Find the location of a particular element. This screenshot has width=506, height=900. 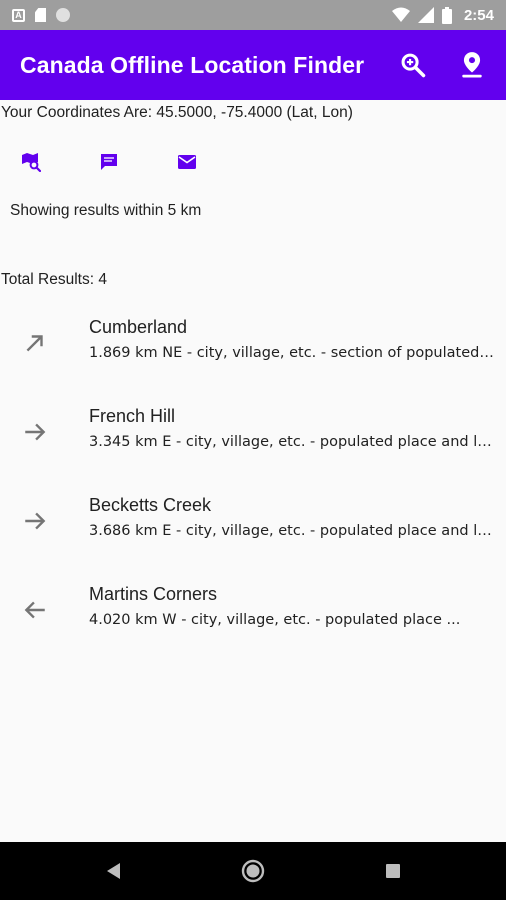

sd-card-icon is located at coordinates (40, 15).